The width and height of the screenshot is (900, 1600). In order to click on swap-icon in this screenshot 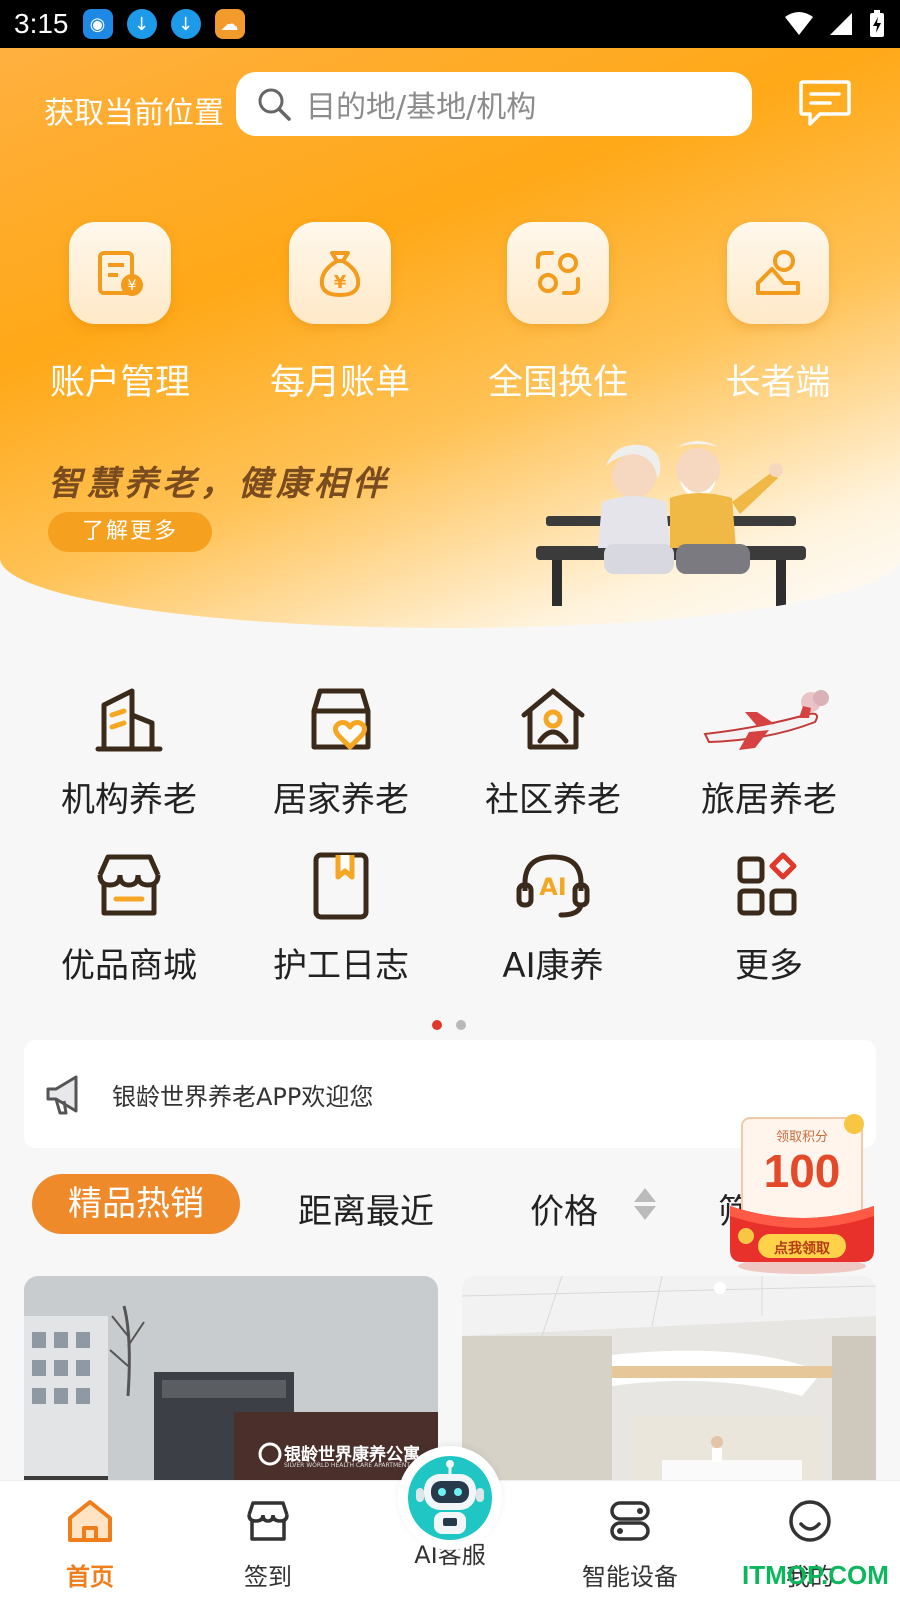, I will do `click(558, 273)`.